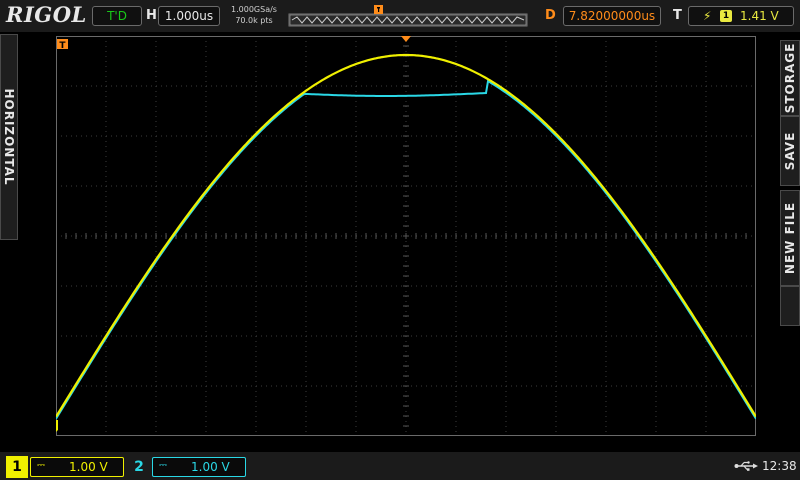  I want to click on bottom-status-bar: 1 ⎓ 1.00 V 2 ⎓ 1.00 V 12:38, so click(400, 466).